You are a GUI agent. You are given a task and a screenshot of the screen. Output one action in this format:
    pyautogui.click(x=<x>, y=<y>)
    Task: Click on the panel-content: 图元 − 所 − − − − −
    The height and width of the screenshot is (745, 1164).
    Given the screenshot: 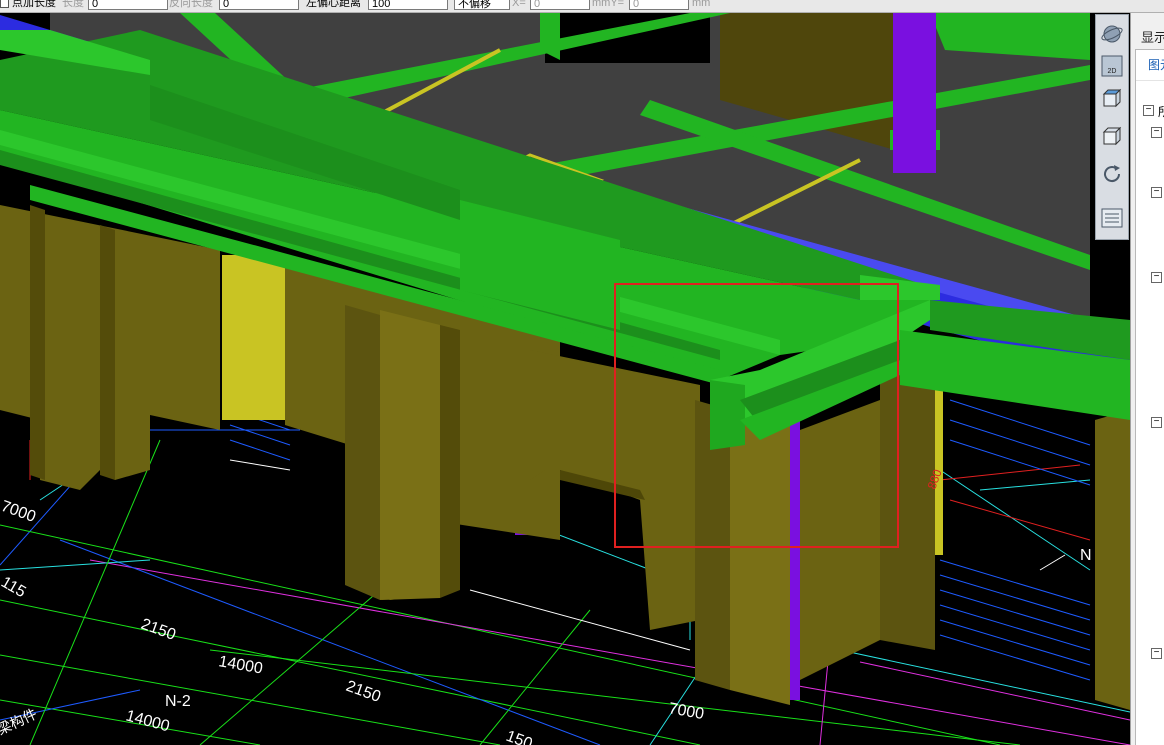 What is the action you would take?
    pyautogui.click(x=1149, y=397)
    